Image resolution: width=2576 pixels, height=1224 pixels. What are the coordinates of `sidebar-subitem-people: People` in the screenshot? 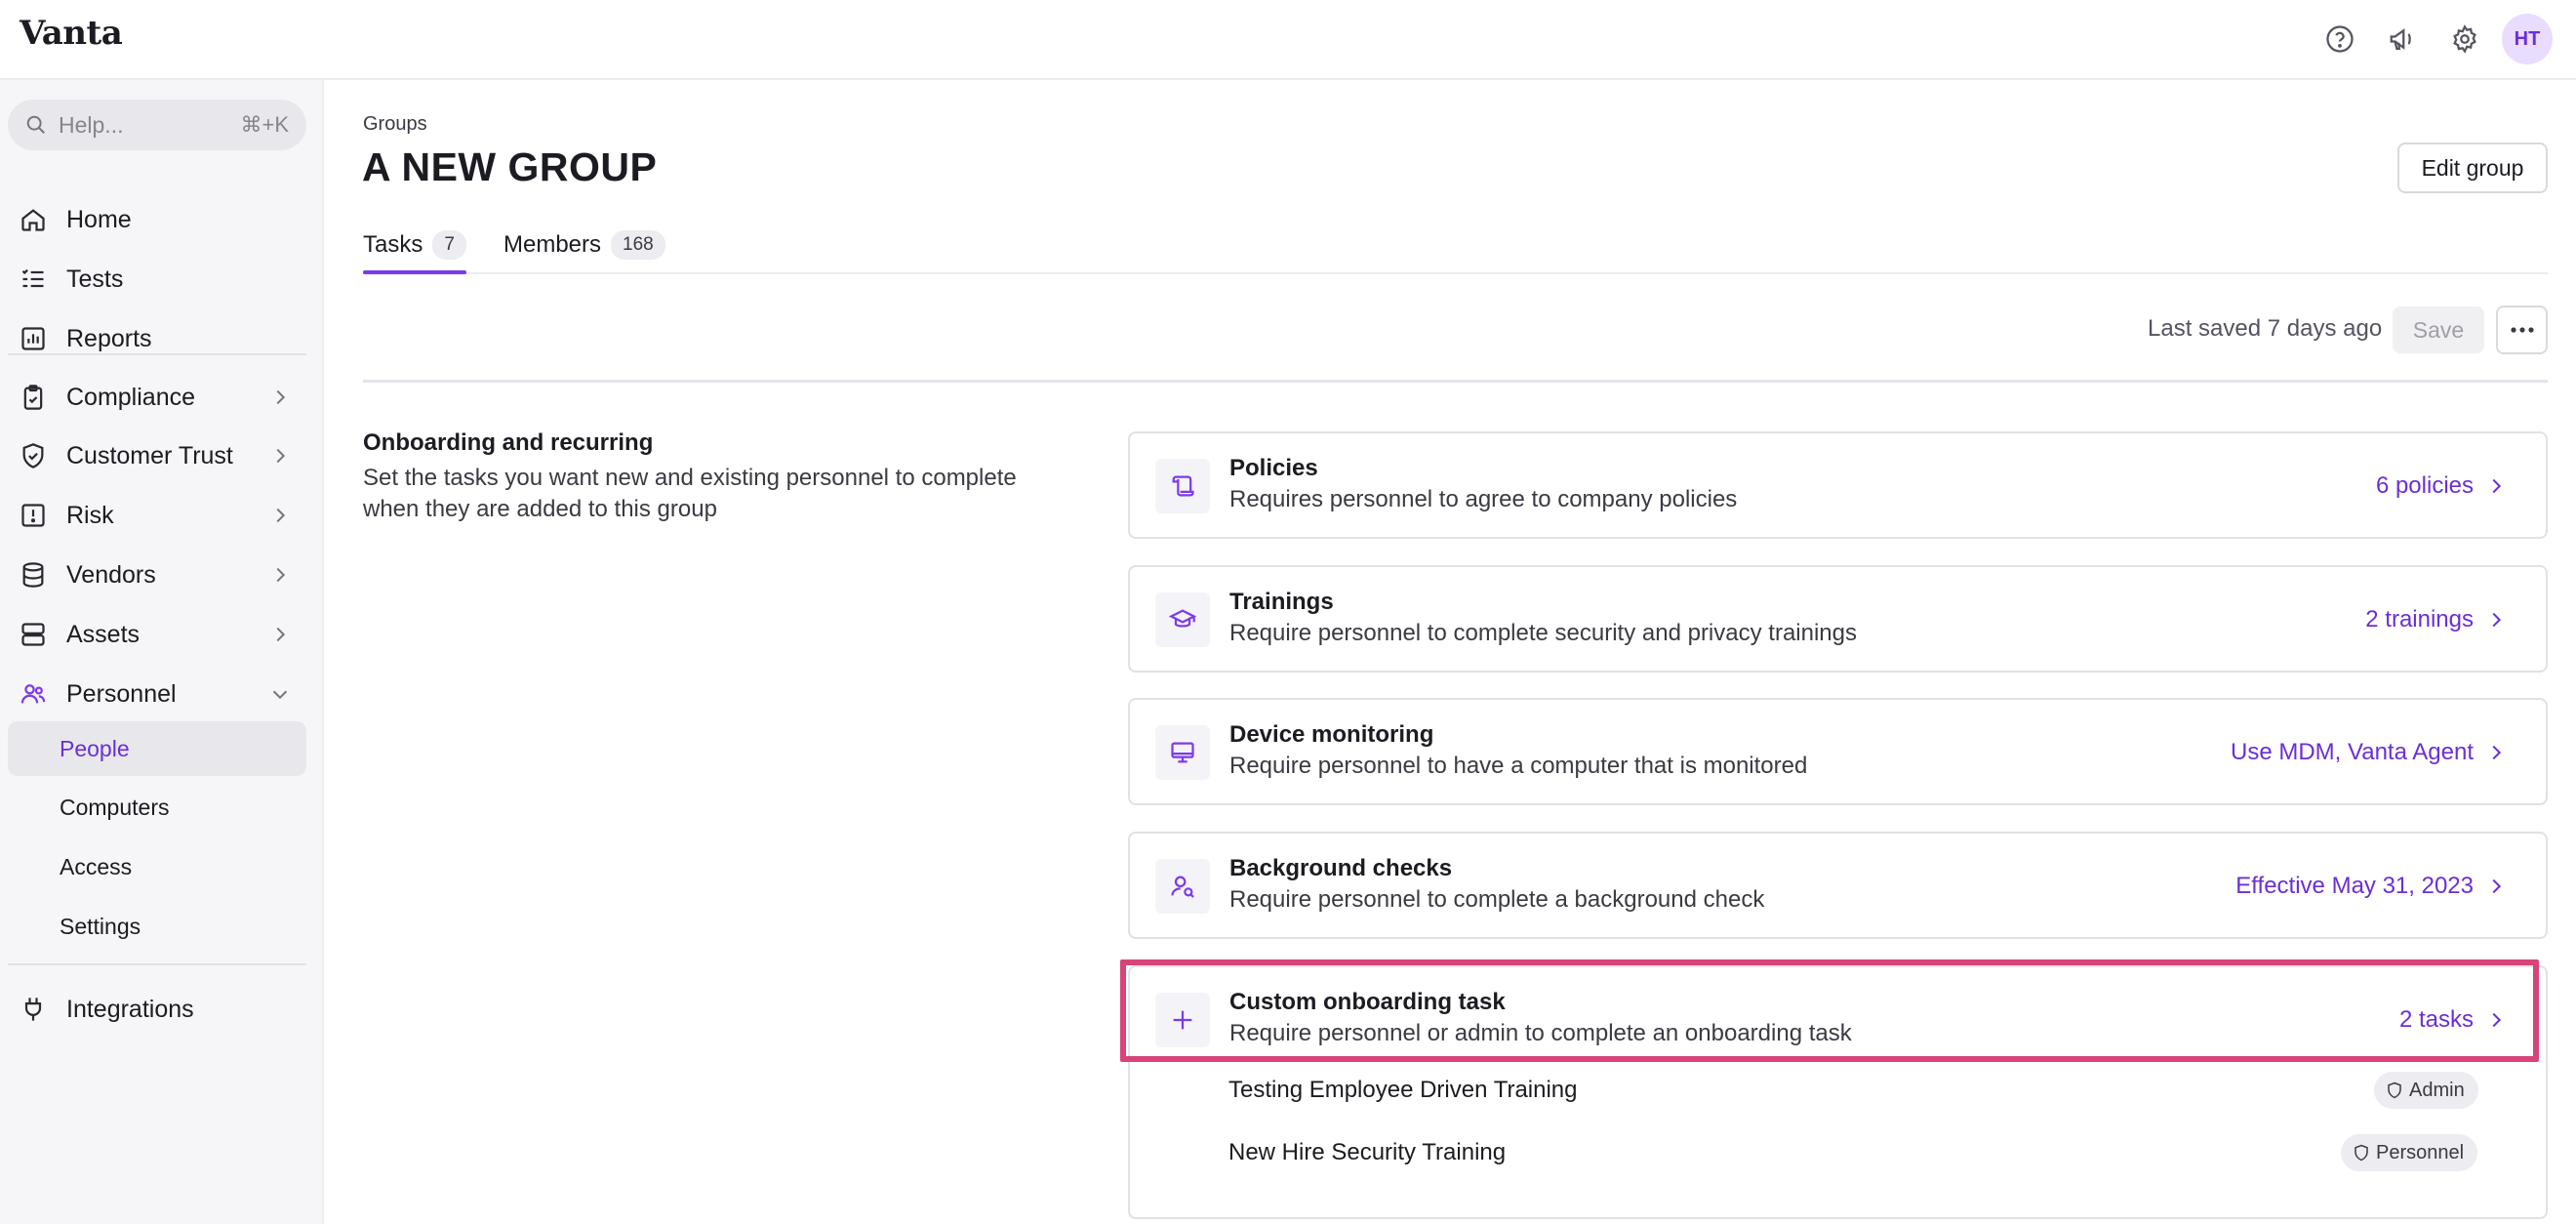 It's located at (157, 748).